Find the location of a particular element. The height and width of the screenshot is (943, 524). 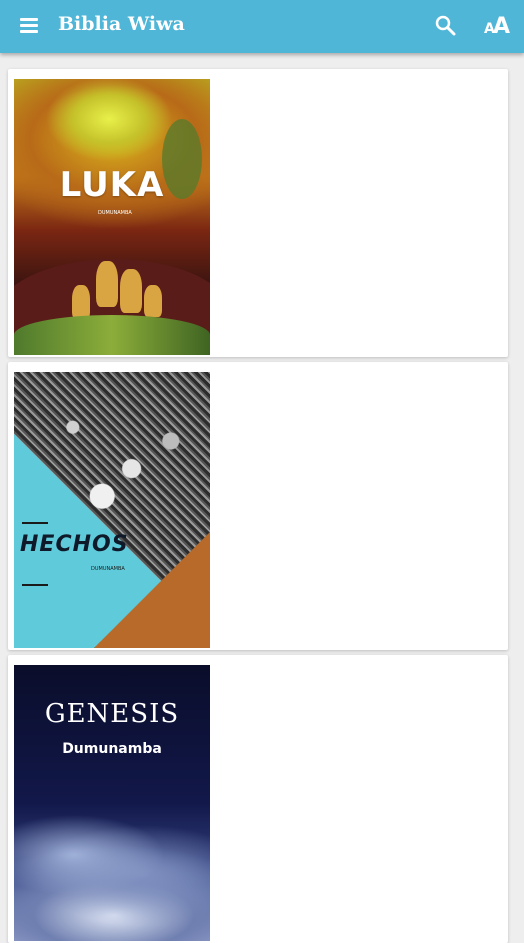

book-cover-hechos: HECHOS DUMUNAMBA is located at coordinates (112, 510).